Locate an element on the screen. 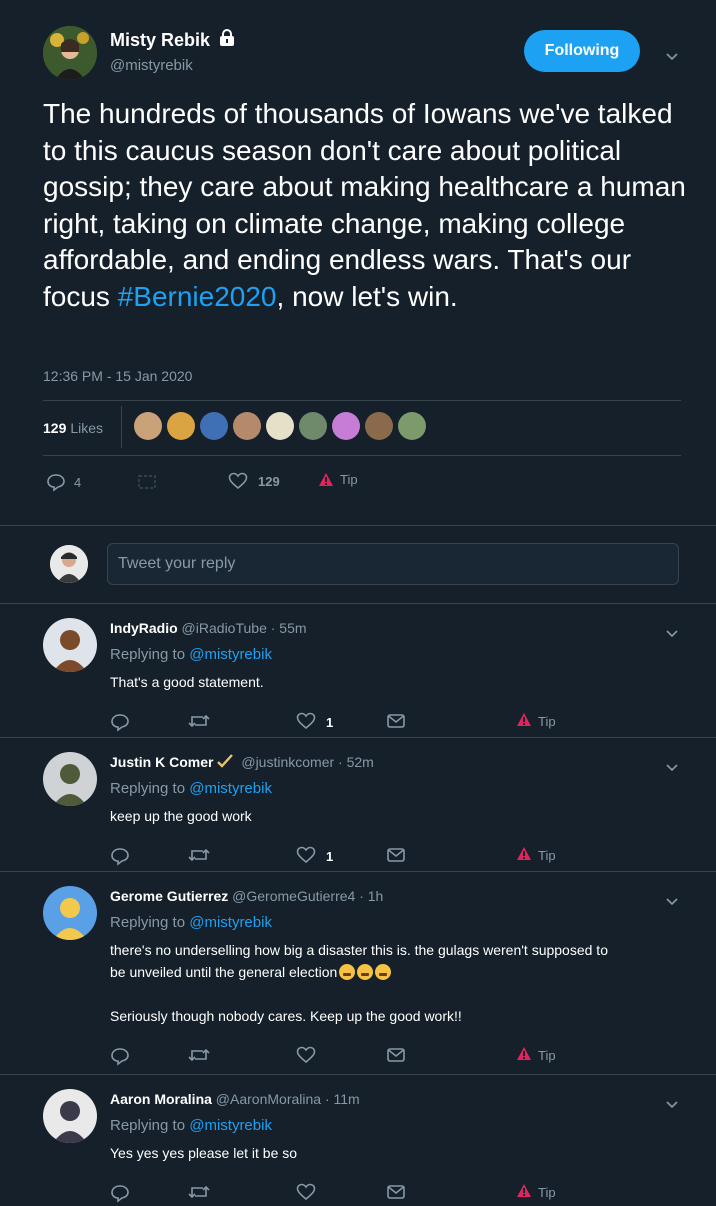  lock-icon is located at coordinates (227, 40).